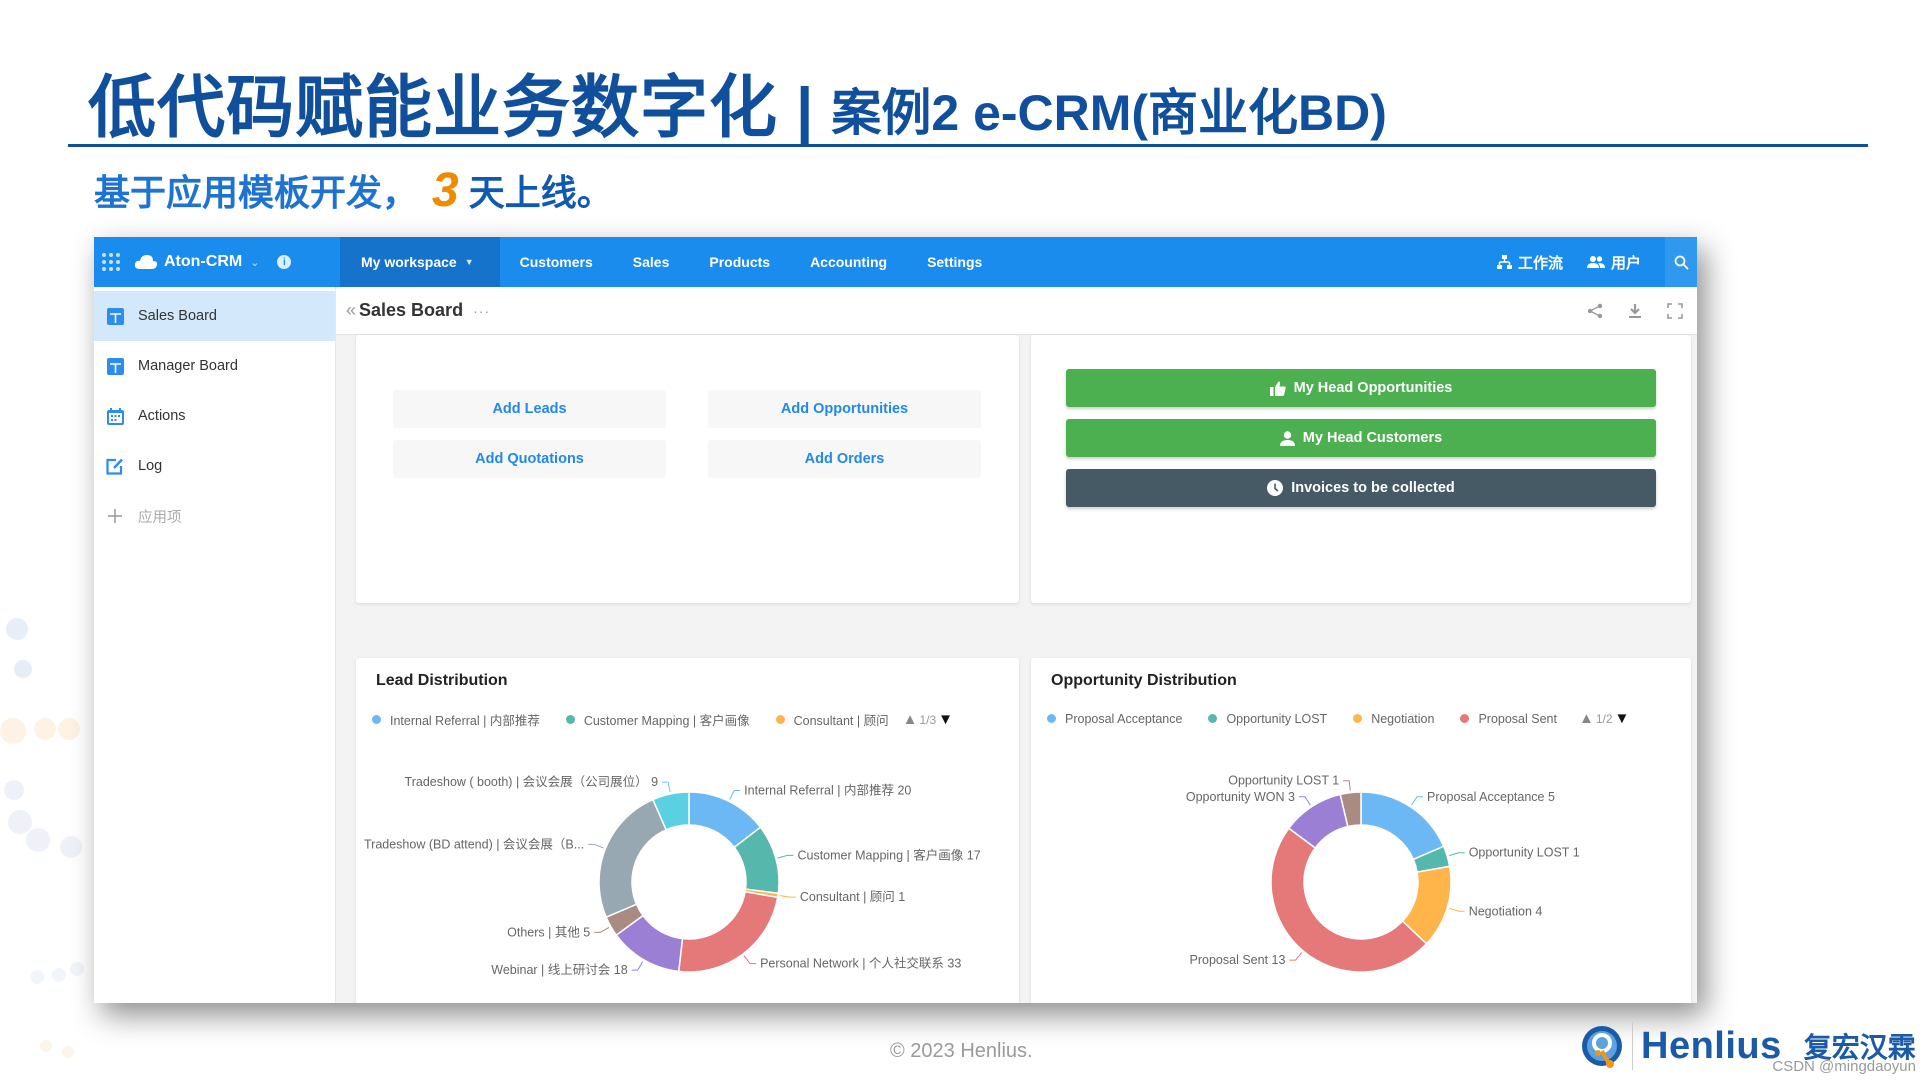  I want to click on legend-item: Negotiation, so click(1393, 719).